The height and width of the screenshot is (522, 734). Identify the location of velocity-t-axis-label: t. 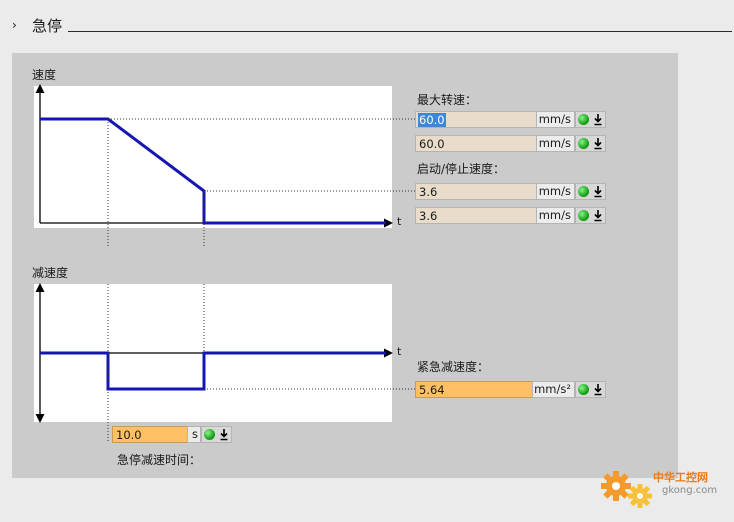
(399, 221).